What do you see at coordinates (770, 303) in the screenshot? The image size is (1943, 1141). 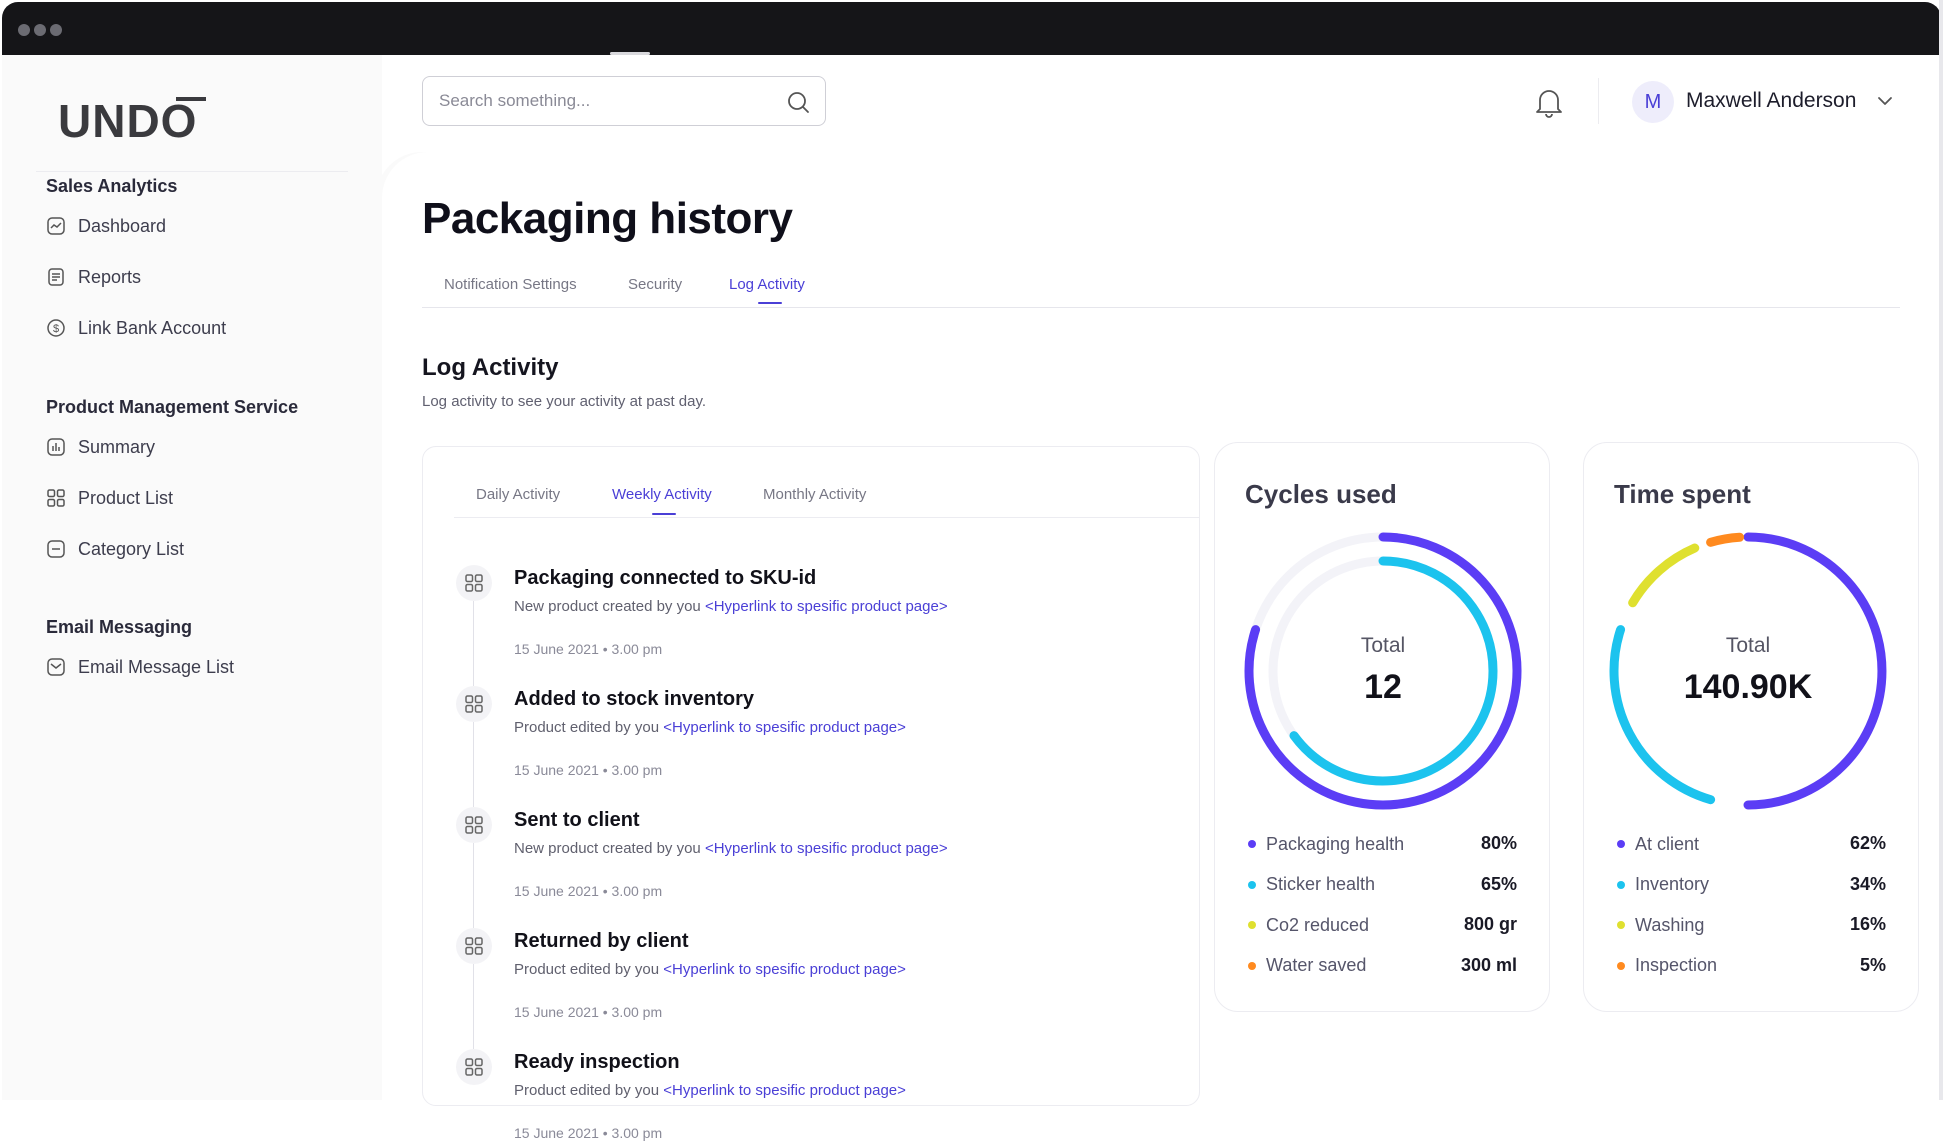 I see `tab-active-indicator` at bounding box center [770, 303].